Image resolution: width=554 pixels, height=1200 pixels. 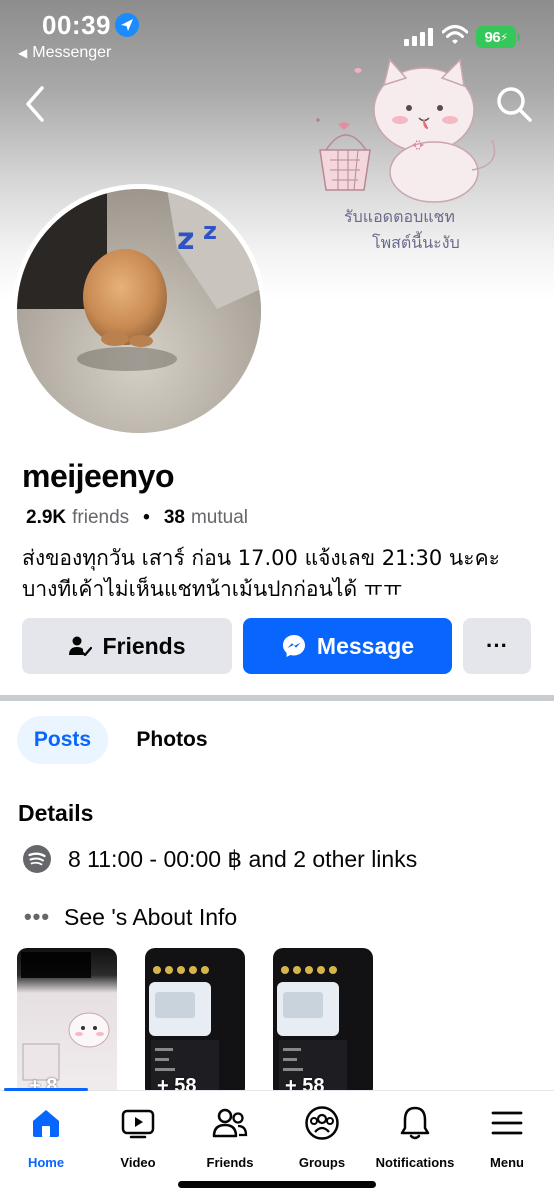 I want to click on home-icon, so click(x=46, y=1123).